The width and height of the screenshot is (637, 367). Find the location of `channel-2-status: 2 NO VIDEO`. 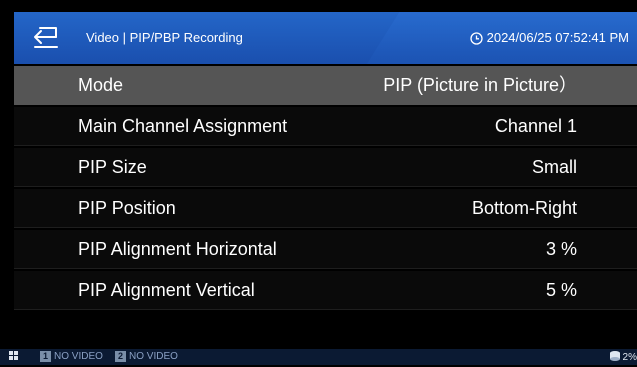

channel-2-status: 2 NO VIDEO is located at coordinates (146, 356).